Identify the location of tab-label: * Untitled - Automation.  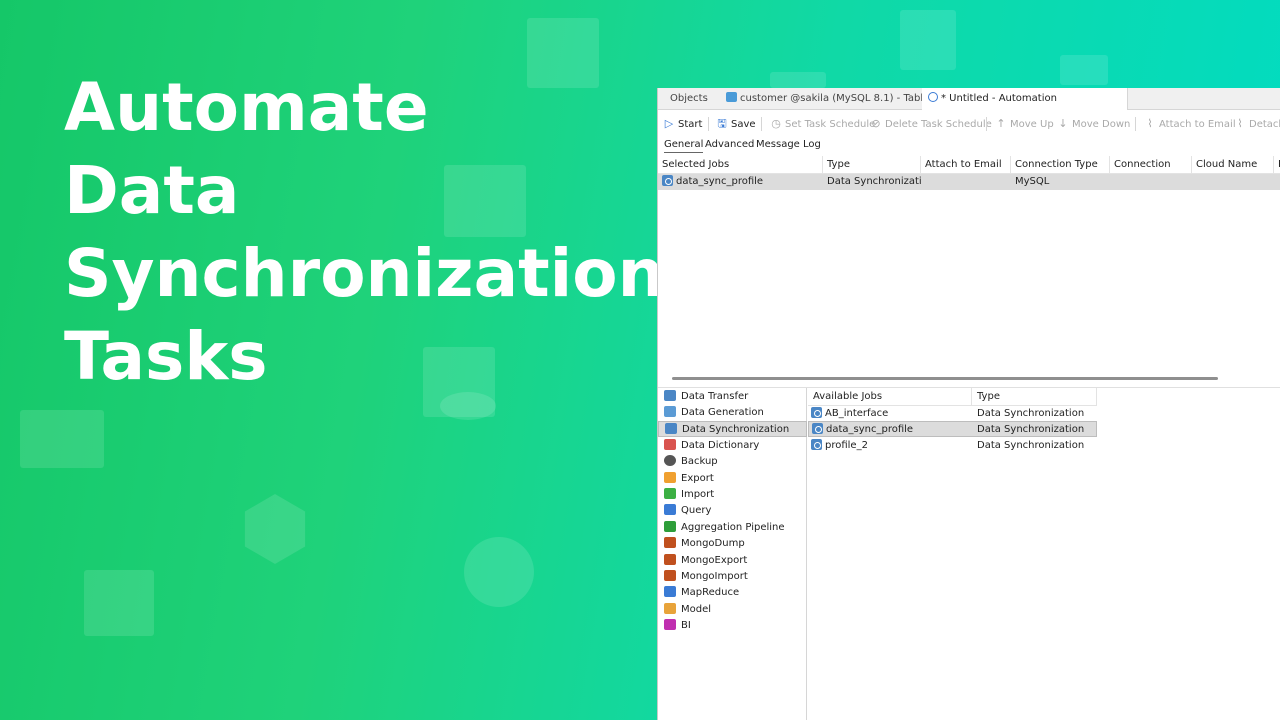
(999, 98).